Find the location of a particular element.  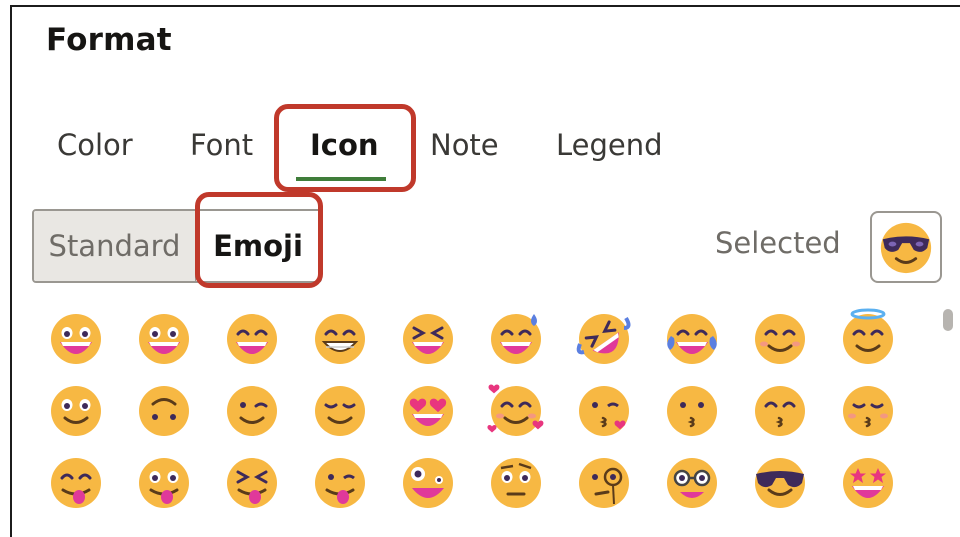

panel-border-top is located at coordinates (485, 6).